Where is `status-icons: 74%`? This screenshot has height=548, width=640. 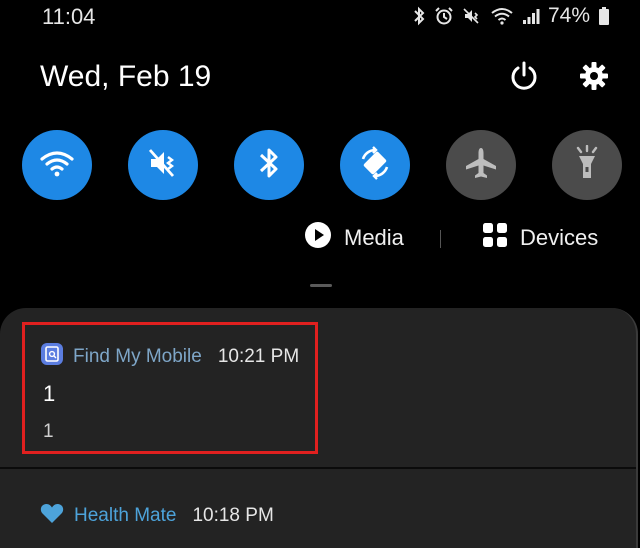
status-icons: 74% is located at coordinates (511, 16).